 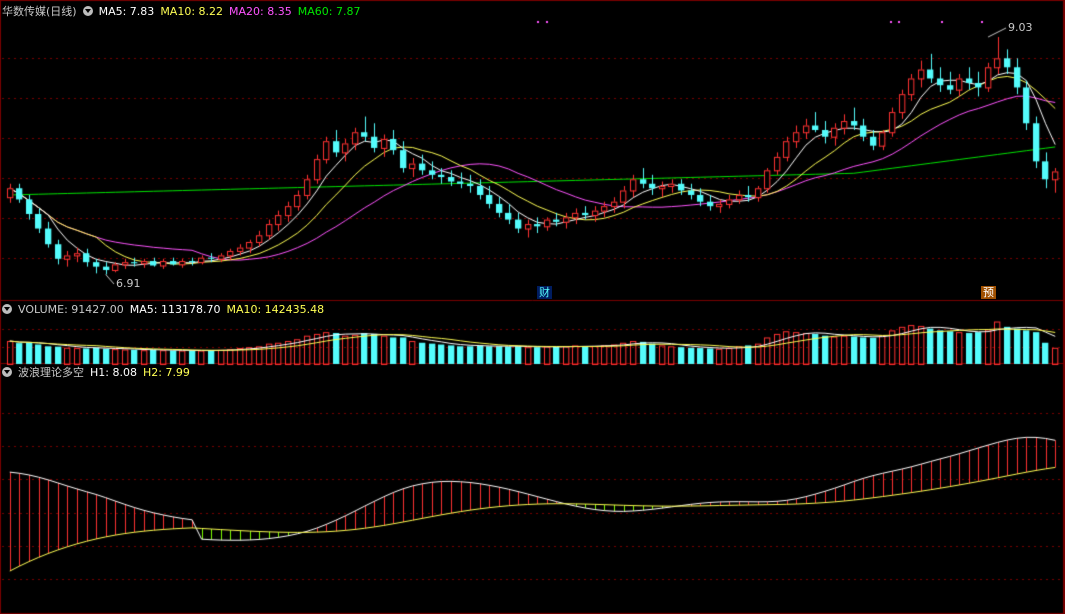 I want to click on forecast-marker: 预, so click(x=988, y=292).